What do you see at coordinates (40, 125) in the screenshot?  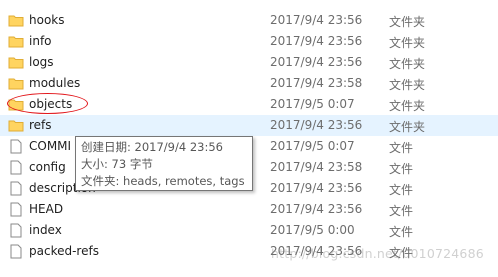 I see `file-name: refs` at bounding box center [40, 125].